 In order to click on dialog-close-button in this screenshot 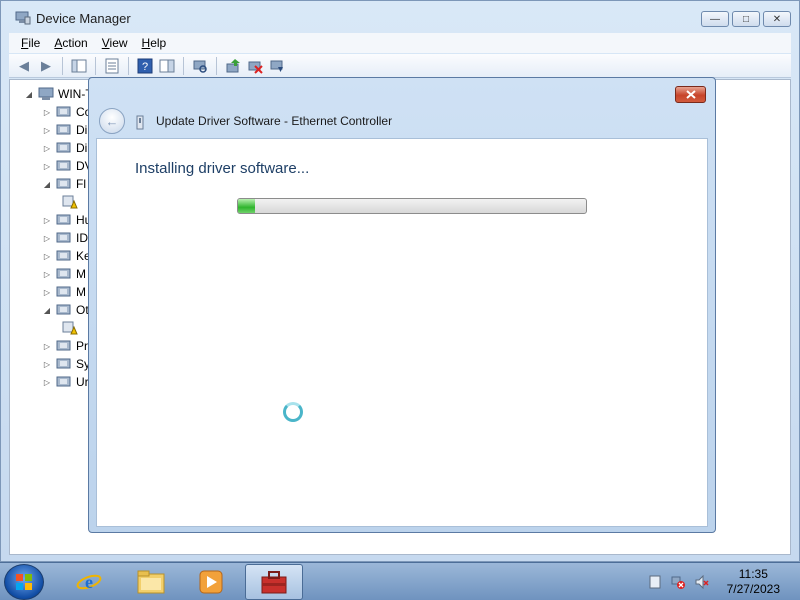, I will do `click(690, 94)`.